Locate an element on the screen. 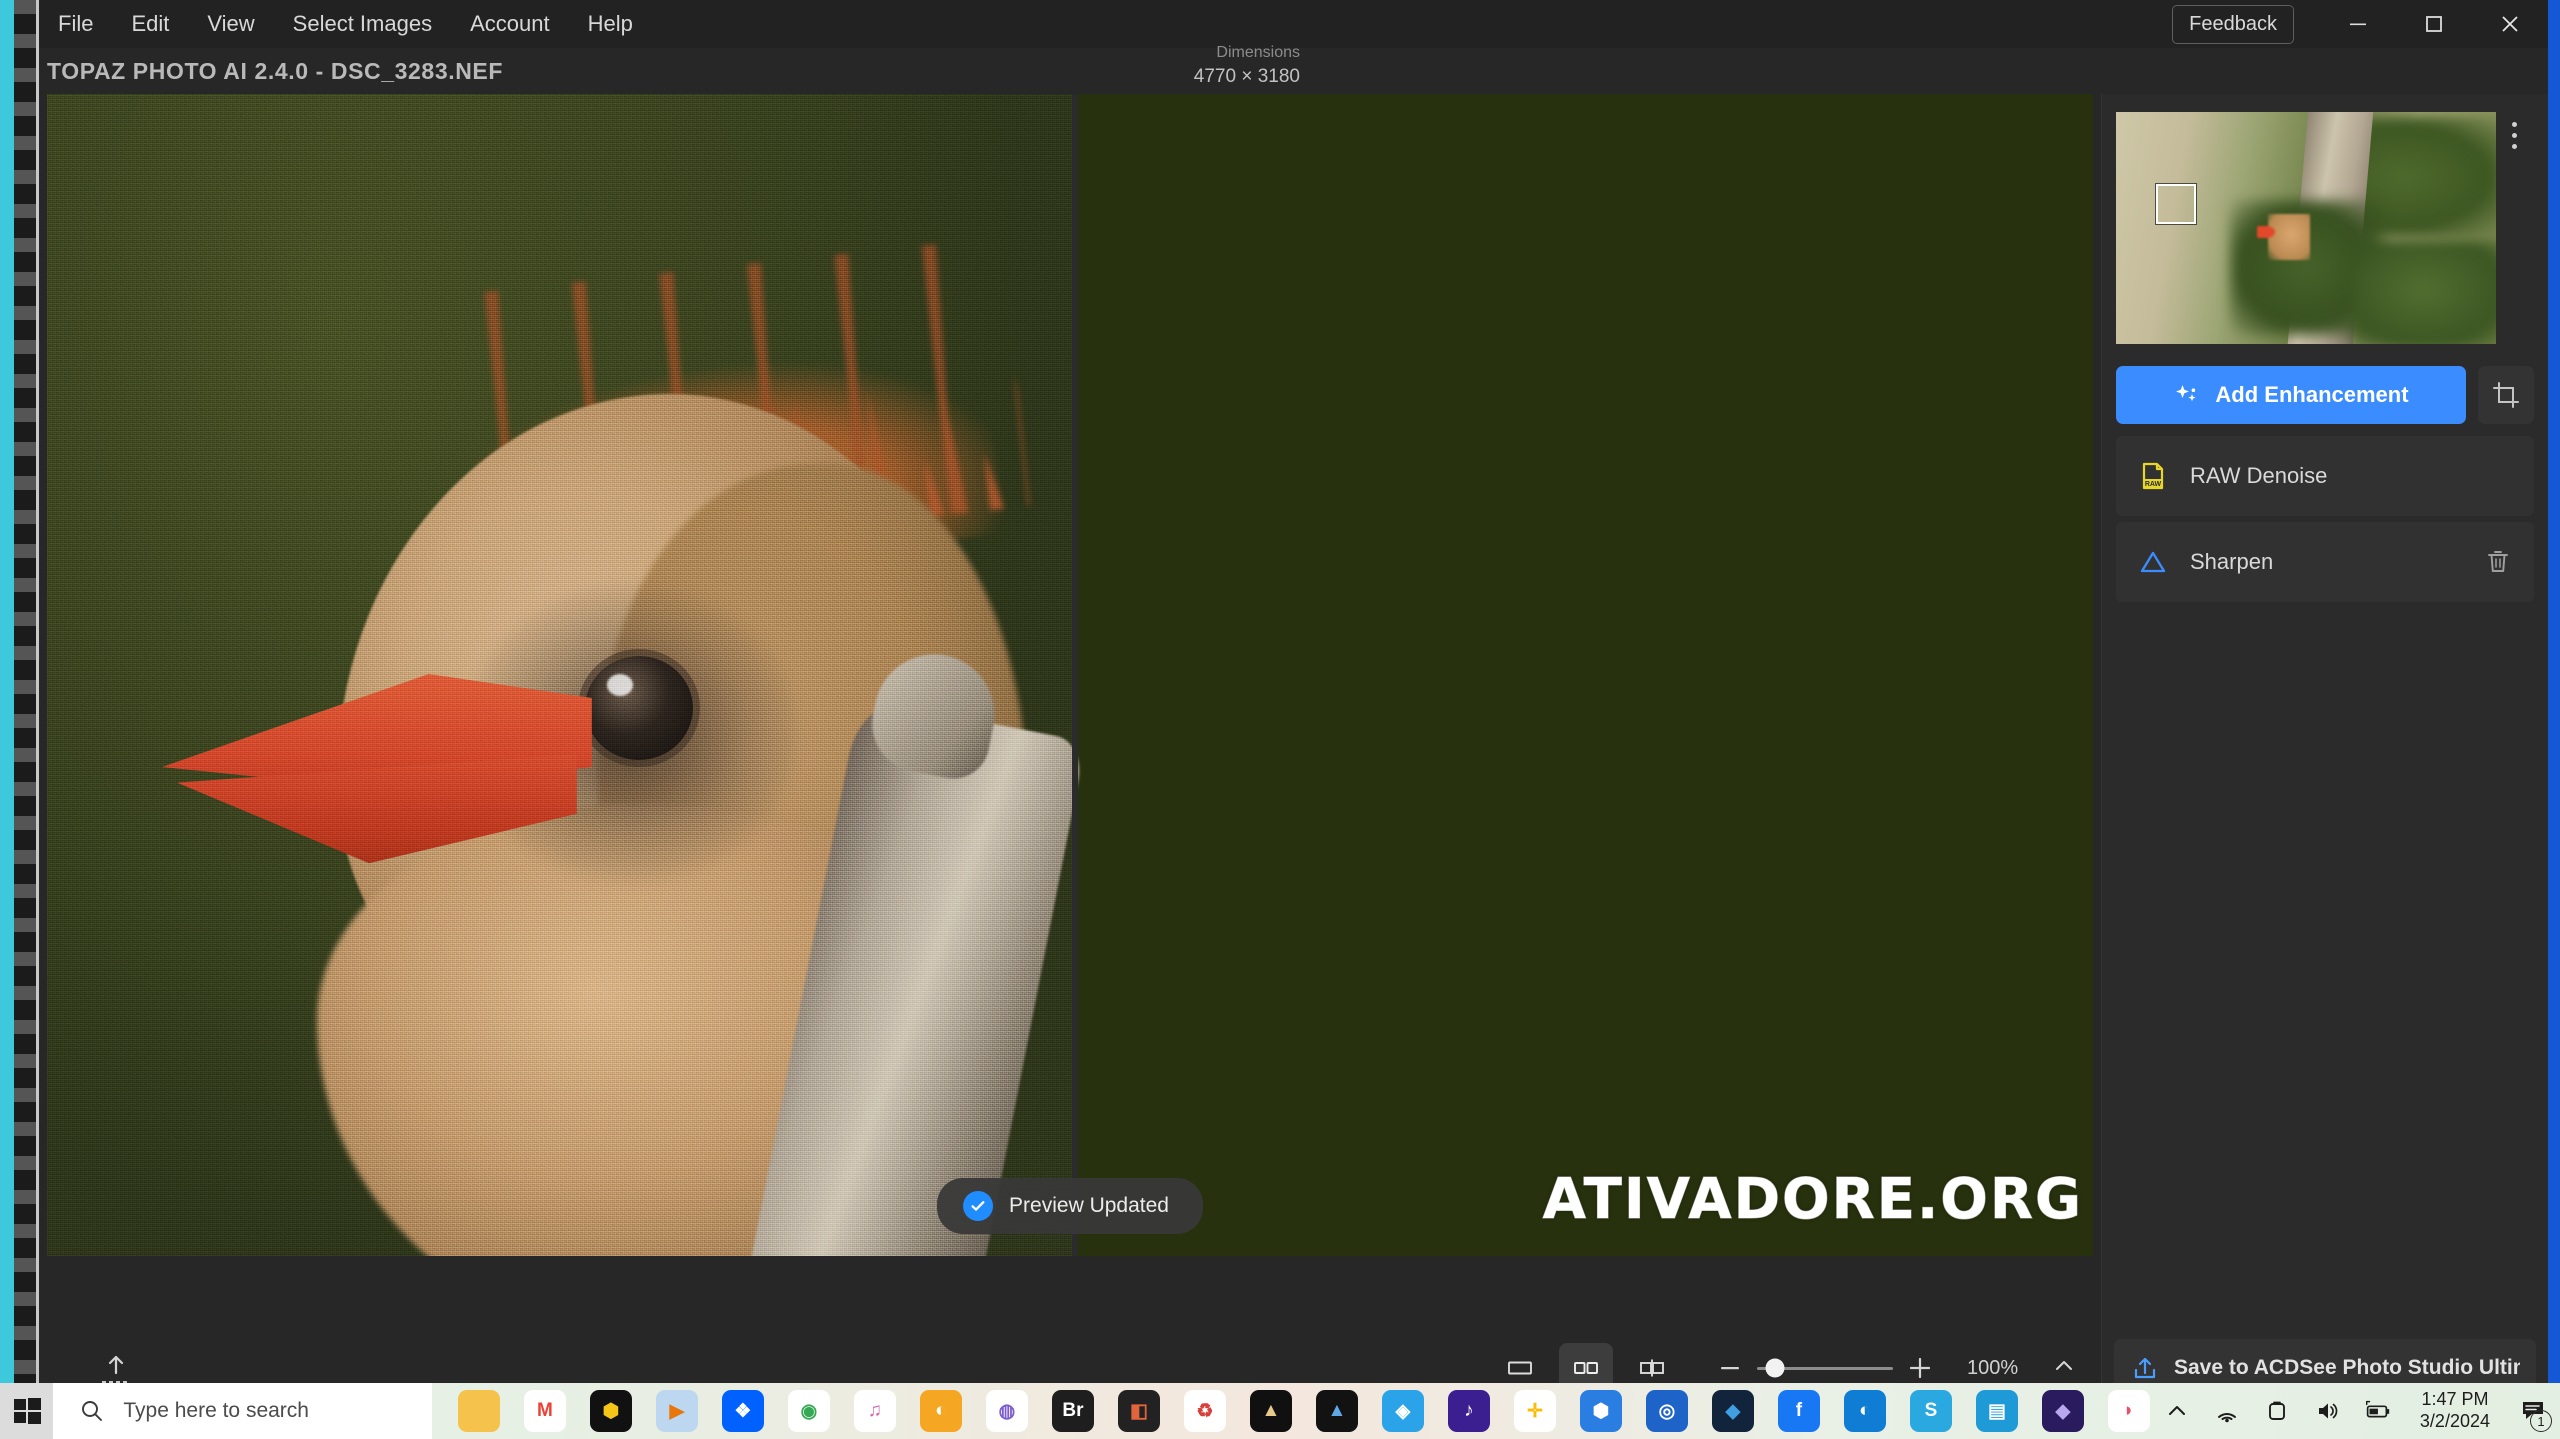 This screenshot has width=2560, height=1439. navigator-more-options-button is located at coordinates (2514, 228).